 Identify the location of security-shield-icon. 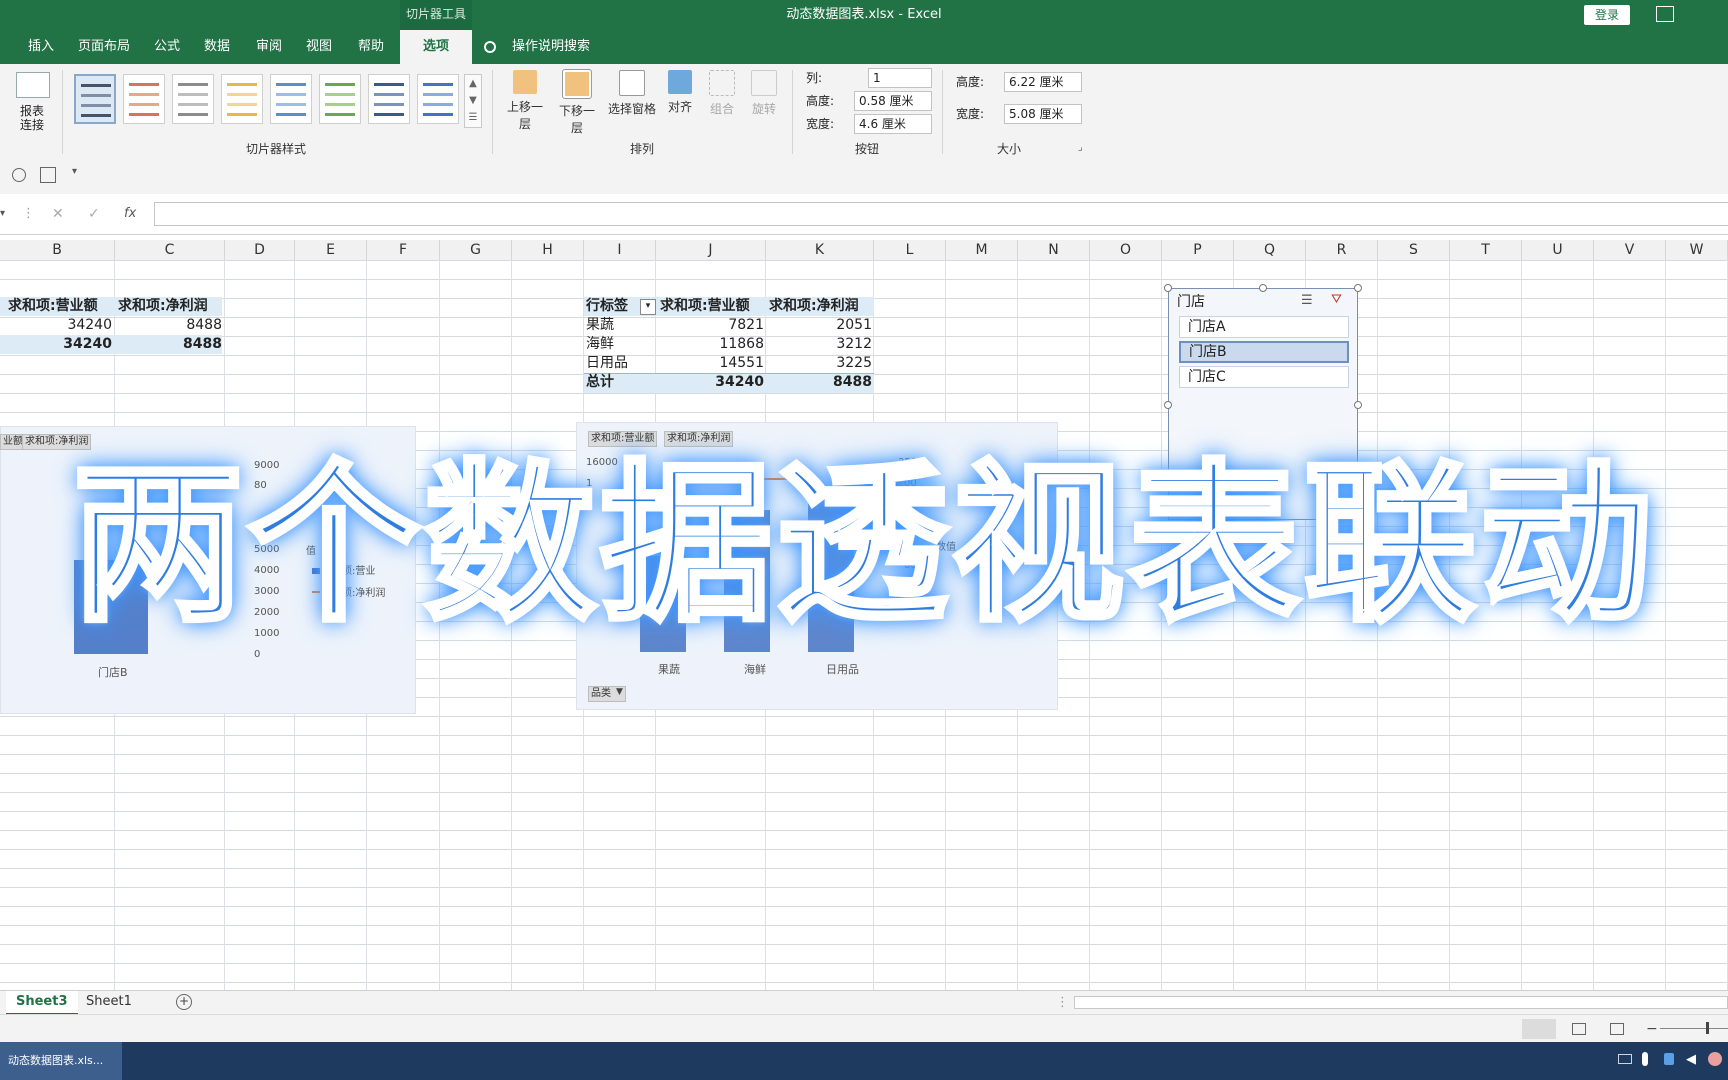
(1669, 1059).